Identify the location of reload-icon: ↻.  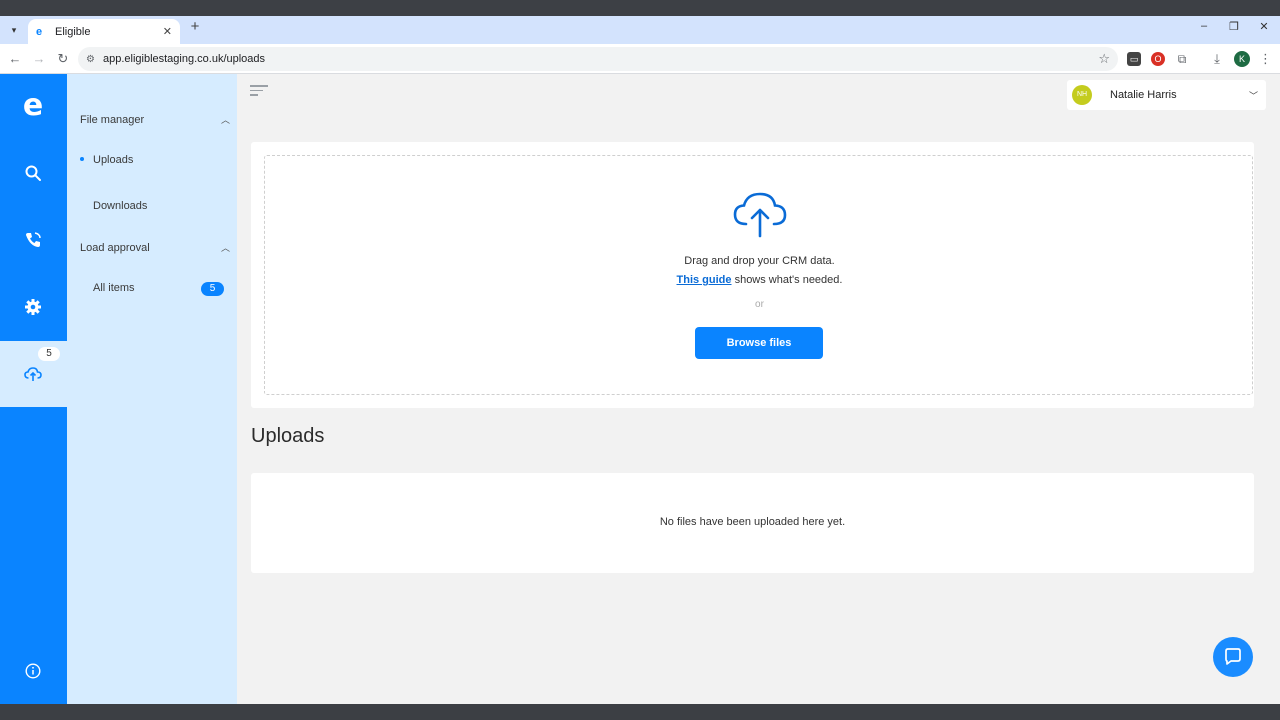
(63, 59).